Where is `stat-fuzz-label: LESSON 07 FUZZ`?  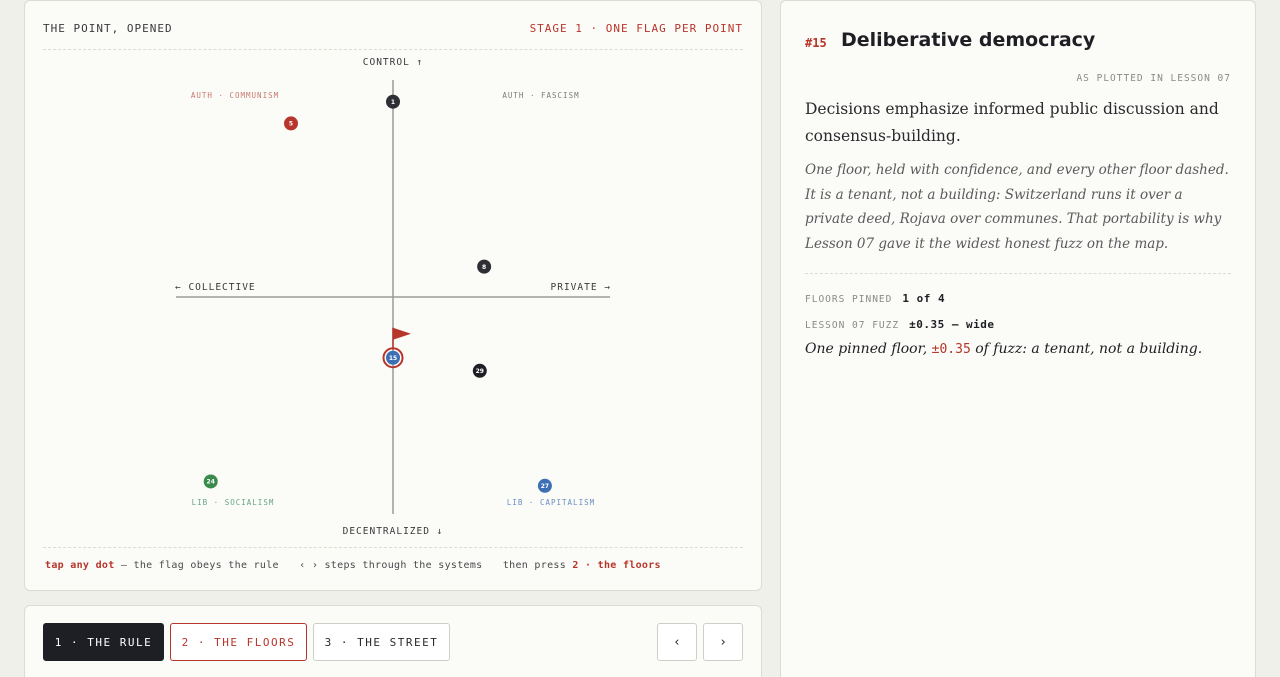 stat-fuzz-label: LESSON 07 FUZZ is located at coordinates (852, 325).